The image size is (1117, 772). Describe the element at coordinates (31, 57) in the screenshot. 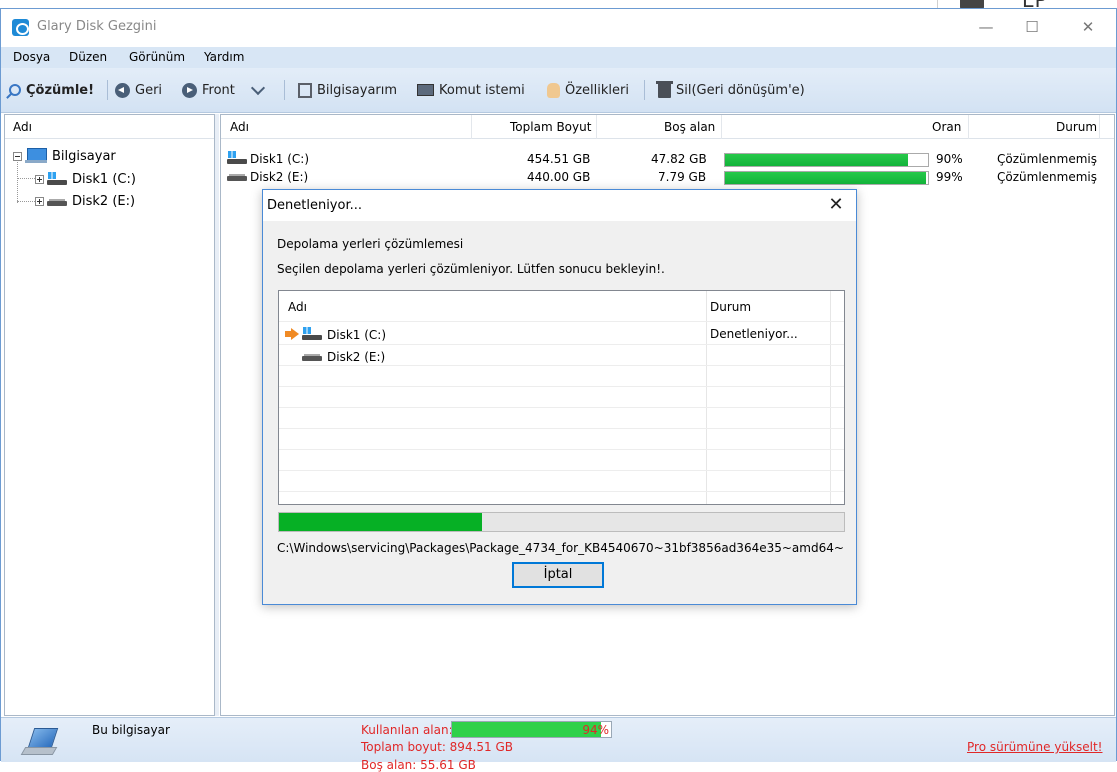

I see `menu-file: Dosya` at that location.